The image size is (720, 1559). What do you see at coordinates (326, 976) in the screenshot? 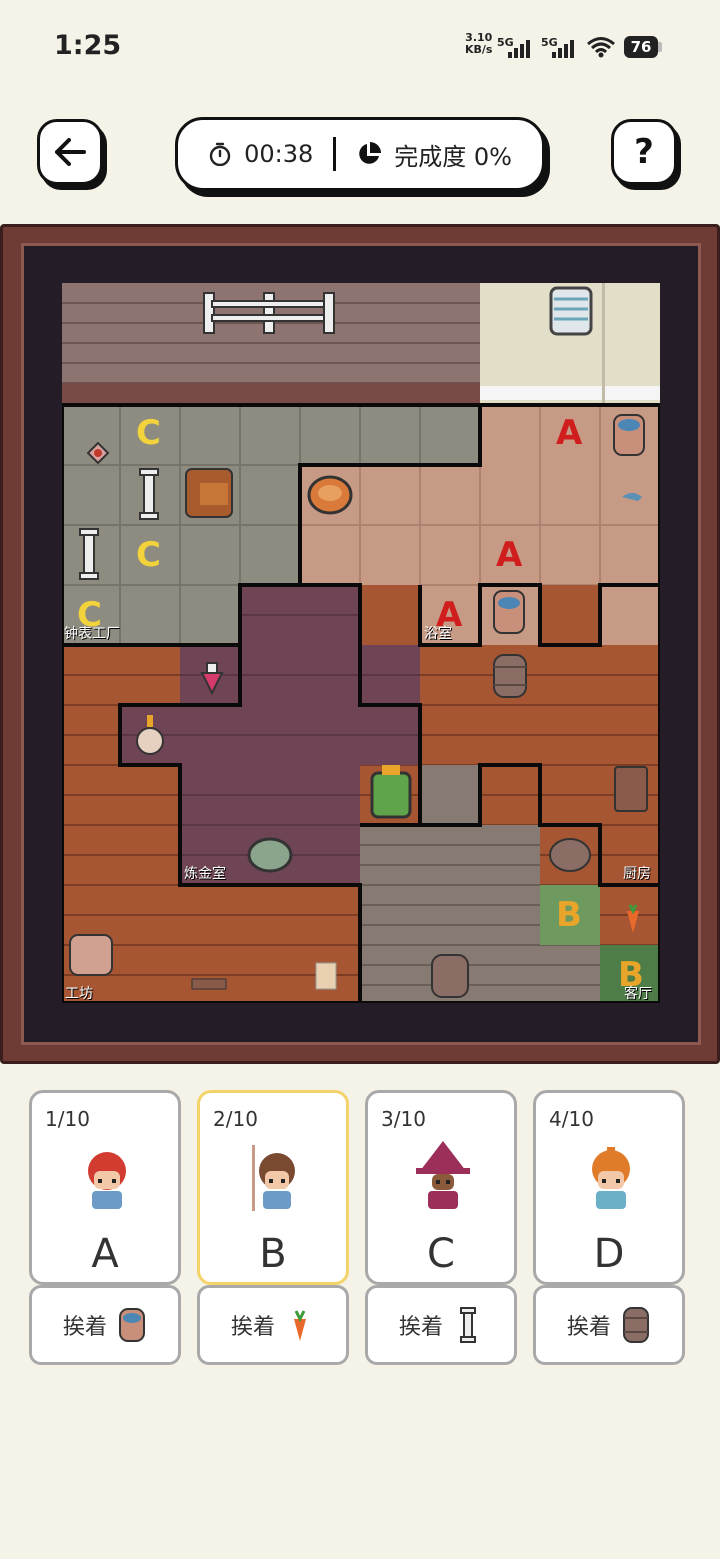
I see `note-icon` at bounding box center [326, 976].